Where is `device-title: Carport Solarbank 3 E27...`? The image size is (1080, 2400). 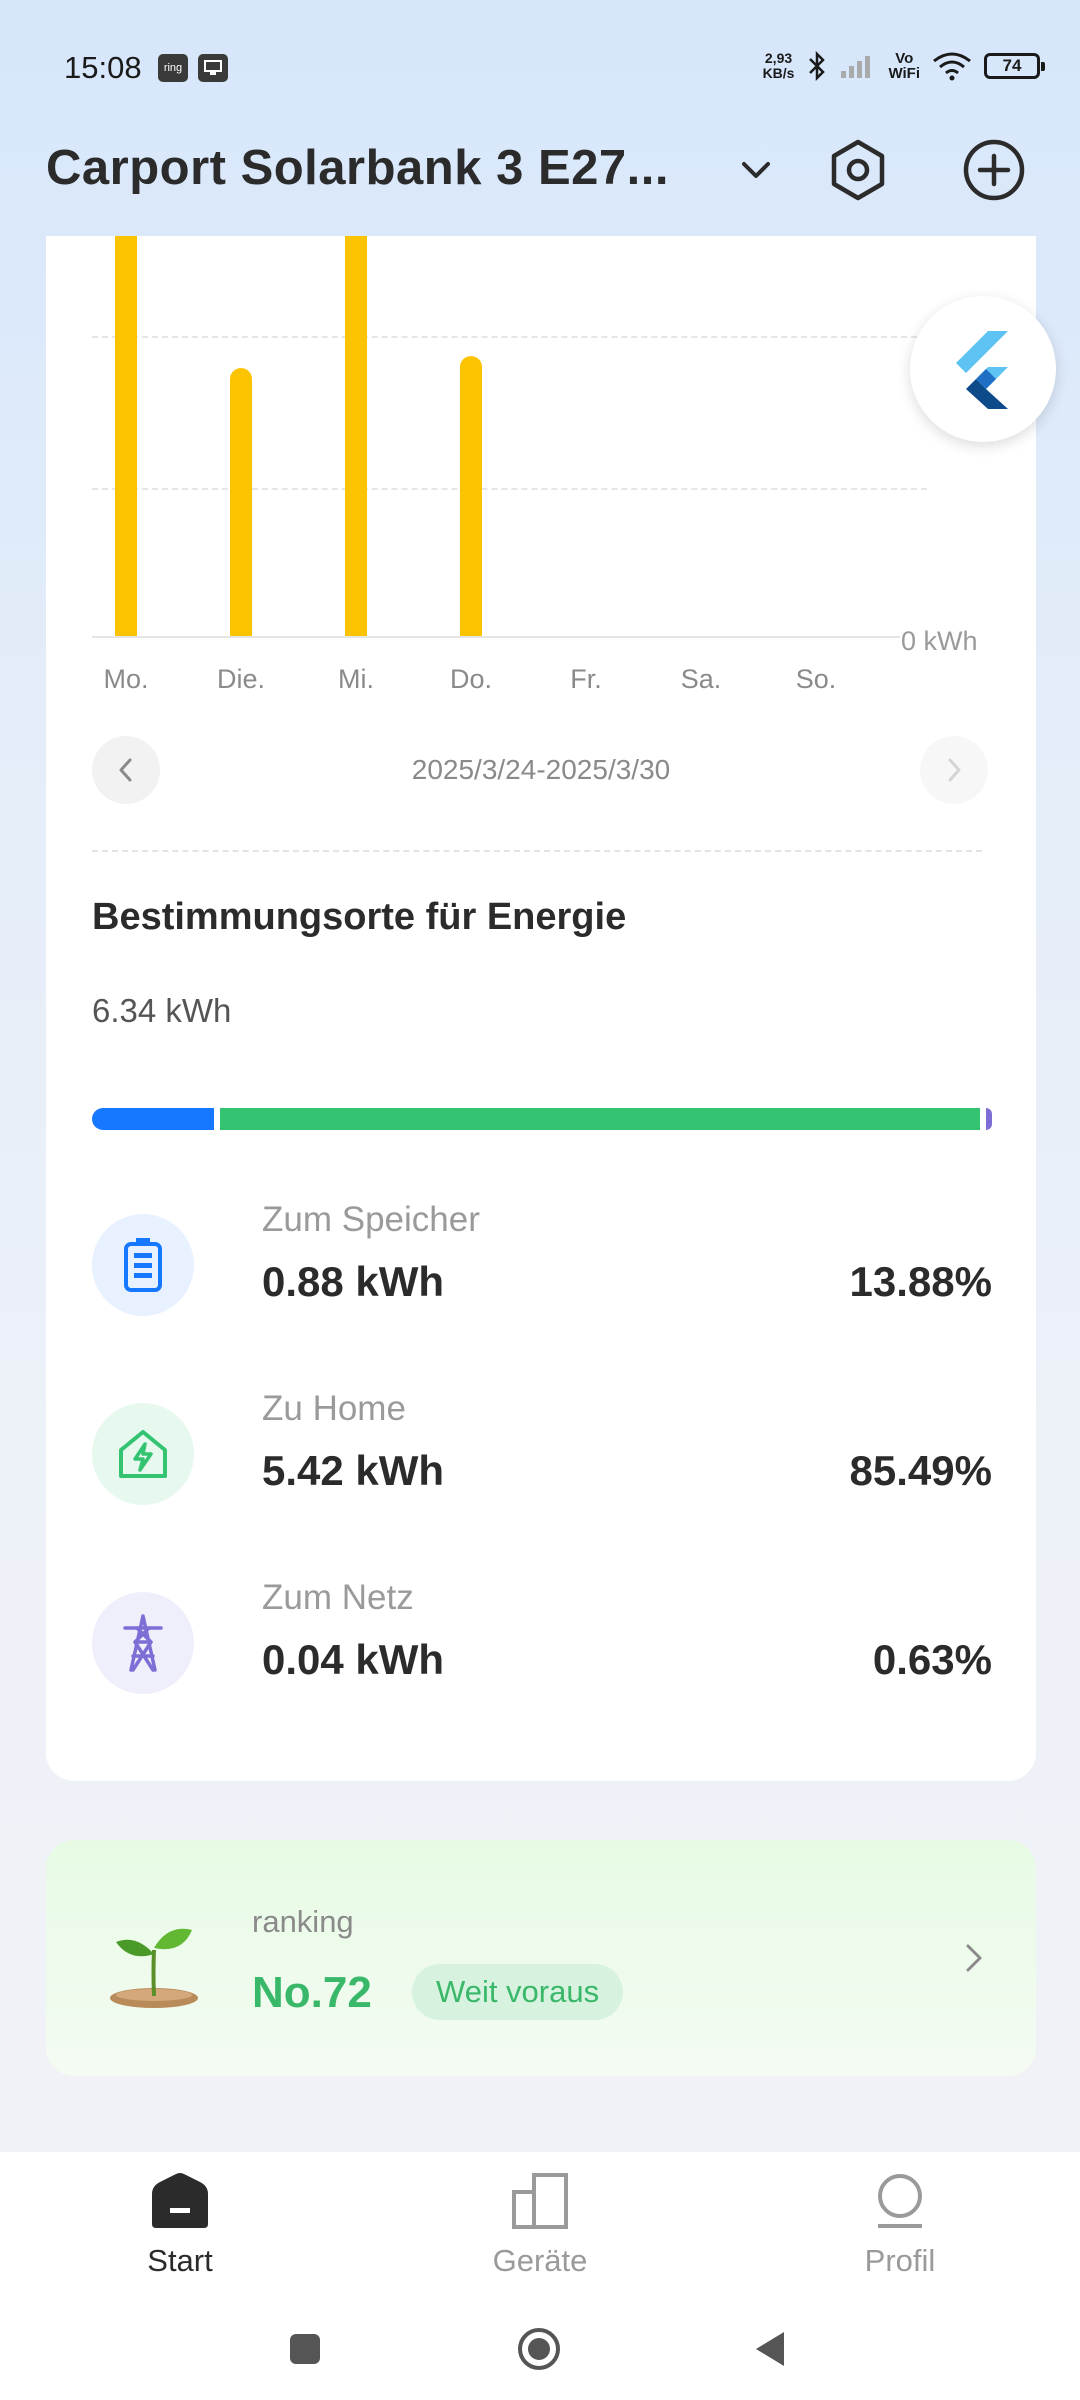
device-title: Carport Solarbank 3 E27... is located at coordinates (357, 168).